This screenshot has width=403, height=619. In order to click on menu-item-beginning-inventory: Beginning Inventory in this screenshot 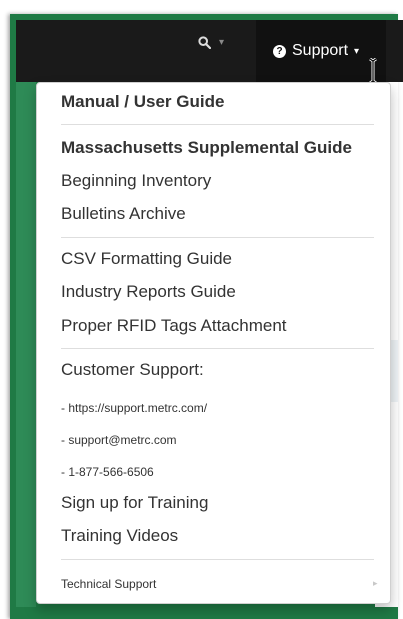, I will do `click(136, 181)`.